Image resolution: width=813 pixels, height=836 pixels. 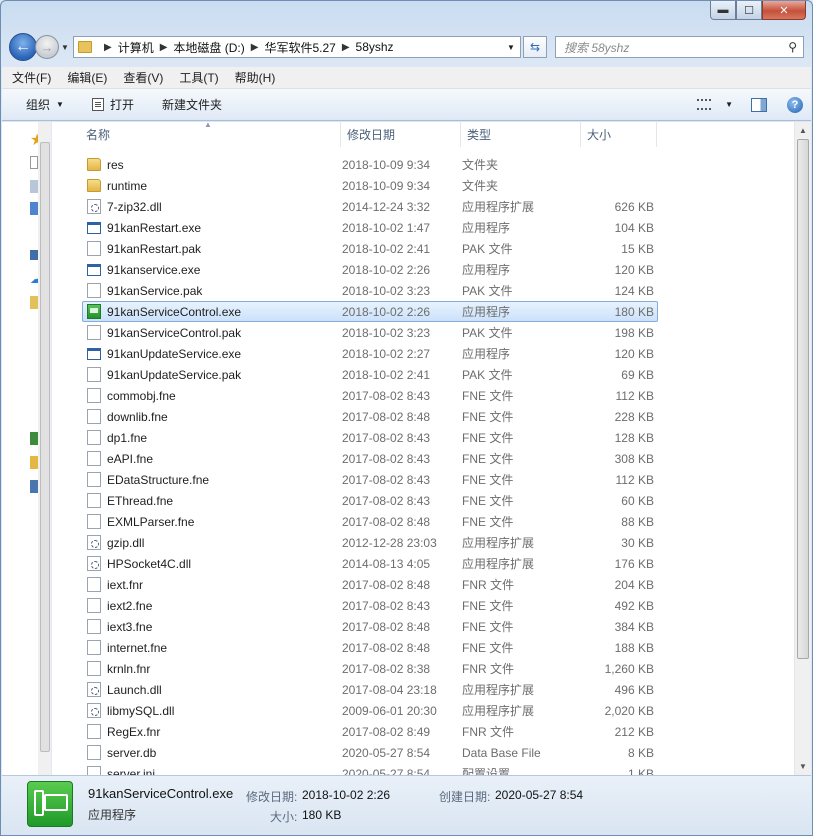 What do you see at coordinates (198, 77) in the screenshot?
I see `menu-tools: 工具(T)` at bounding box center [198, 77].